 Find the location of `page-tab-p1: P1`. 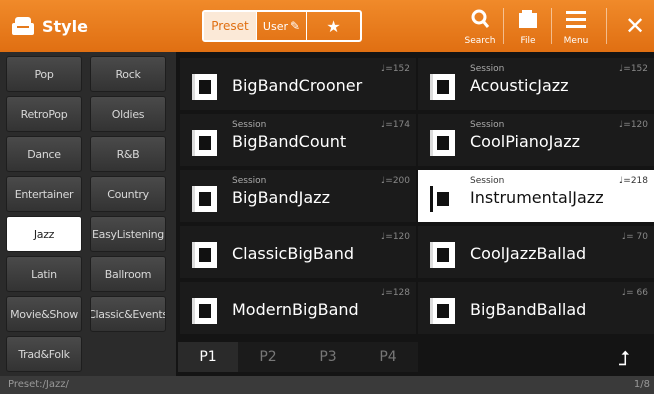

page-tab-p1: P1 is located at coordinates (208, 357).